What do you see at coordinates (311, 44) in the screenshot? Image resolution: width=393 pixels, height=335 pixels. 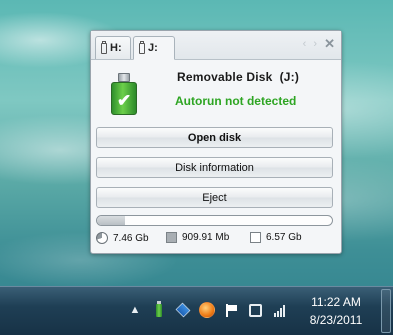 I see `nav-arrows: ‹ ›` at bounding box center [311, 44].